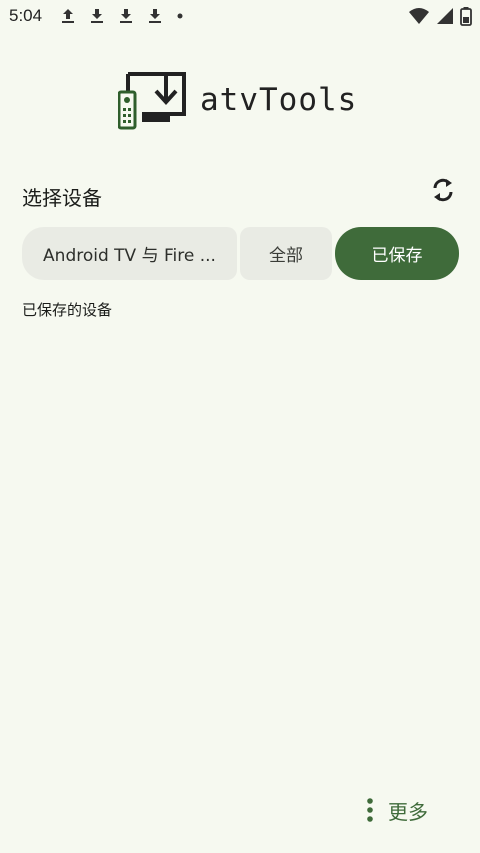 The image size is (480, 853). What do you see at coordinates (68, 16) in the screenshot?
I see `upload-icon` at bounding box center [68, 16].